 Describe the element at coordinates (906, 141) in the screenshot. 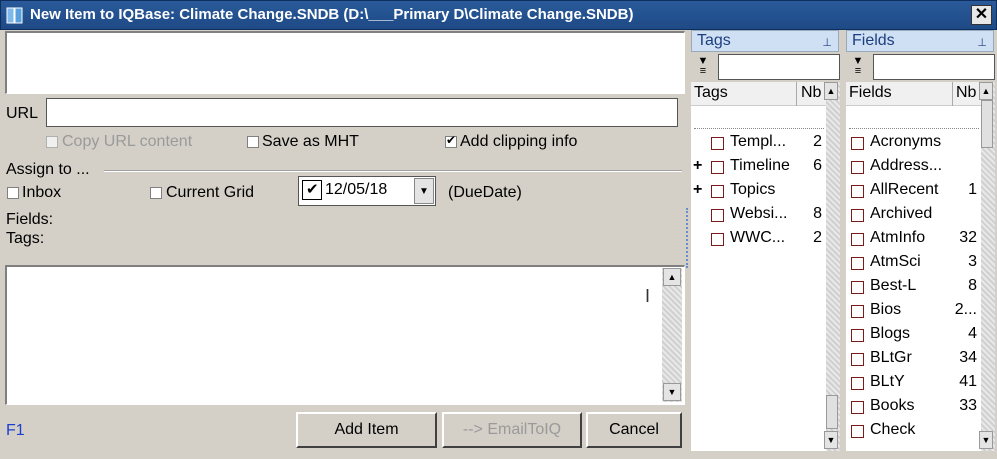

I see `field-name: Acronyms` at that location.